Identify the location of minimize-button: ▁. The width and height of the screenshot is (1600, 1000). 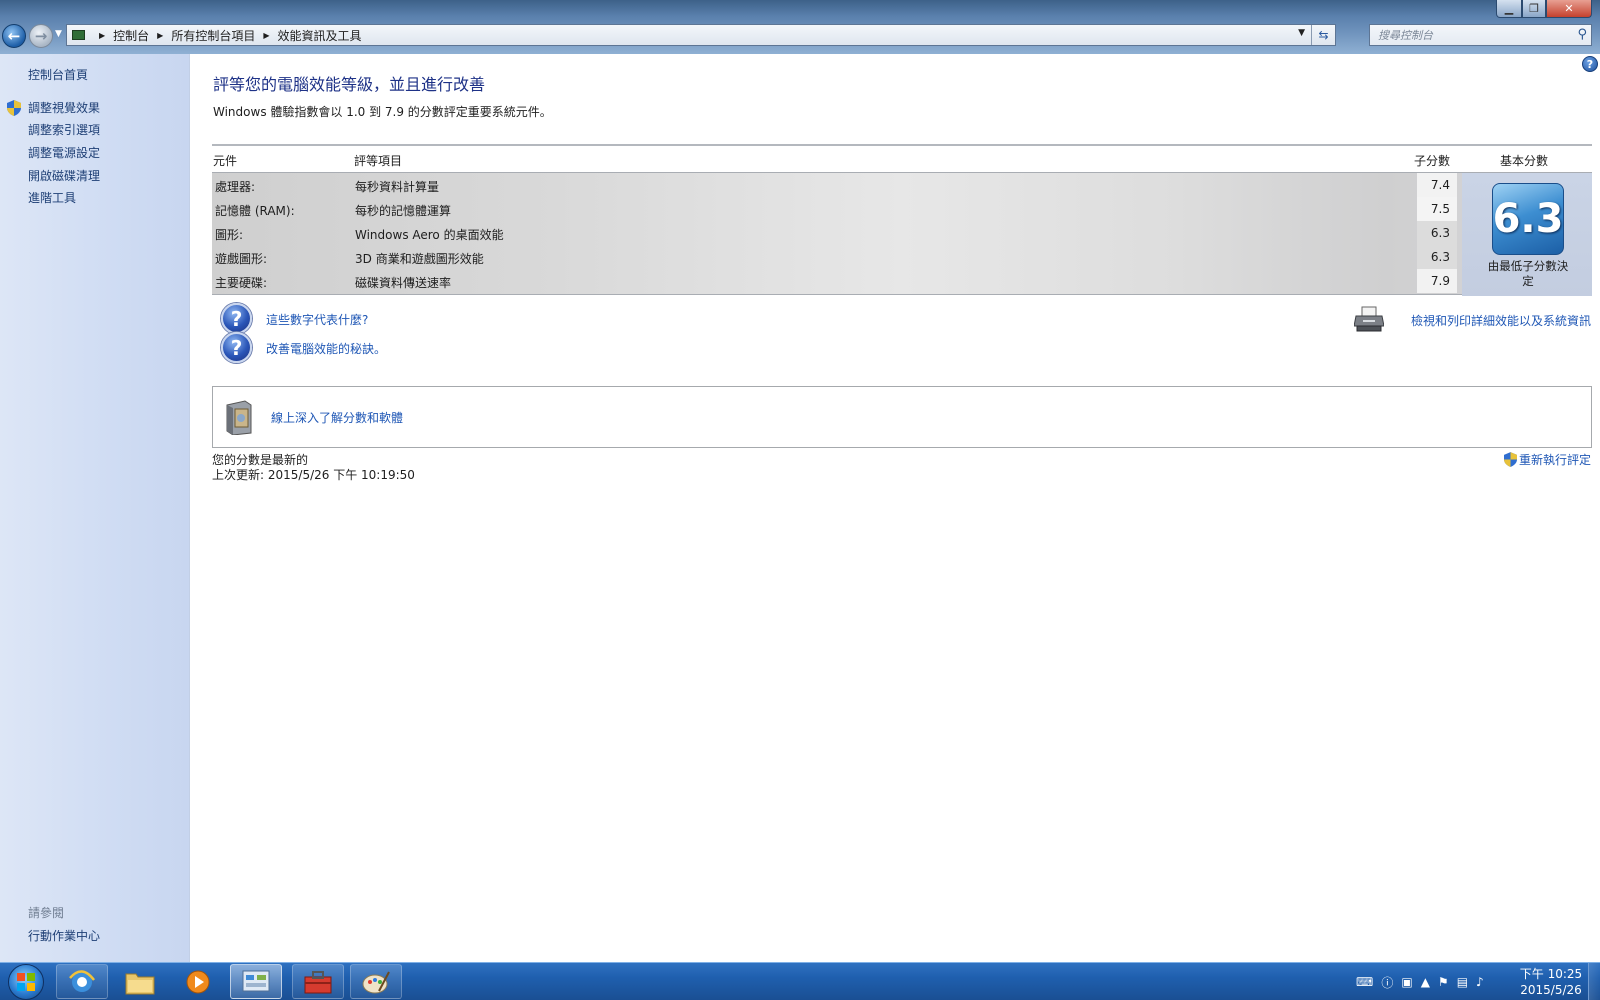
(1509, 9).